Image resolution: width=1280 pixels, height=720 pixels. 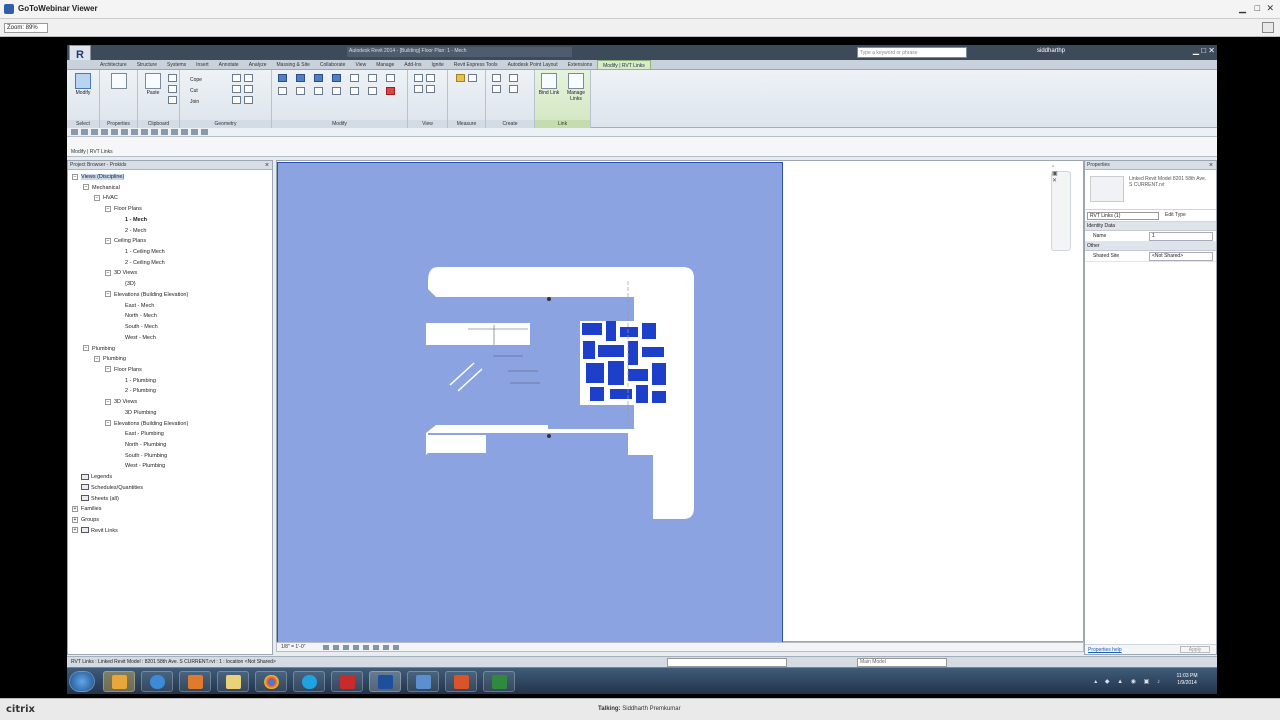 I want to click on close-hidden-icon, so click(x=194, y=132).